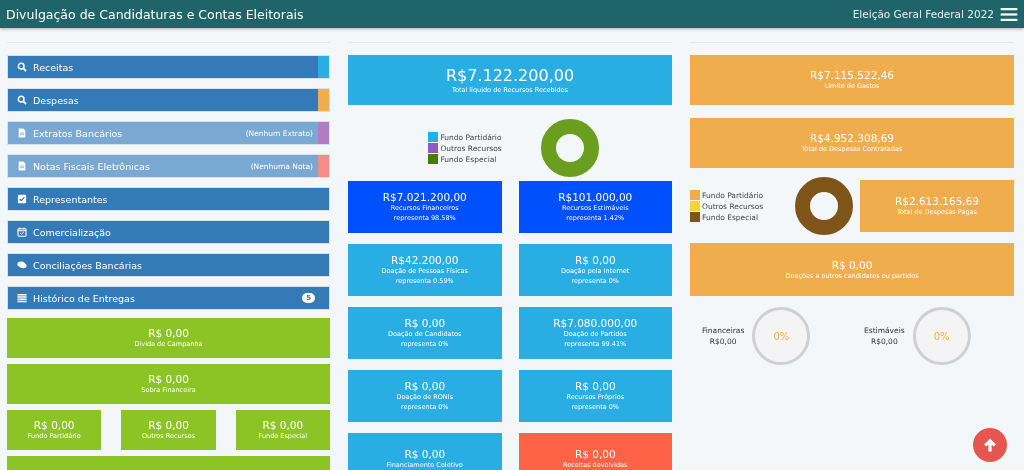  I want to click on menu-icon, so click(1009, 14).